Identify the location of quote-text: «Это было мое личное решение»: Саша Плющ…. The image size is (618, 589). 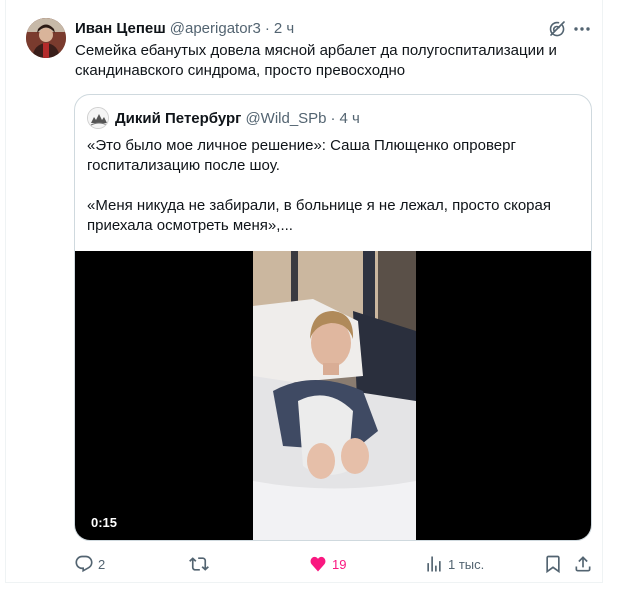
(332, 186).